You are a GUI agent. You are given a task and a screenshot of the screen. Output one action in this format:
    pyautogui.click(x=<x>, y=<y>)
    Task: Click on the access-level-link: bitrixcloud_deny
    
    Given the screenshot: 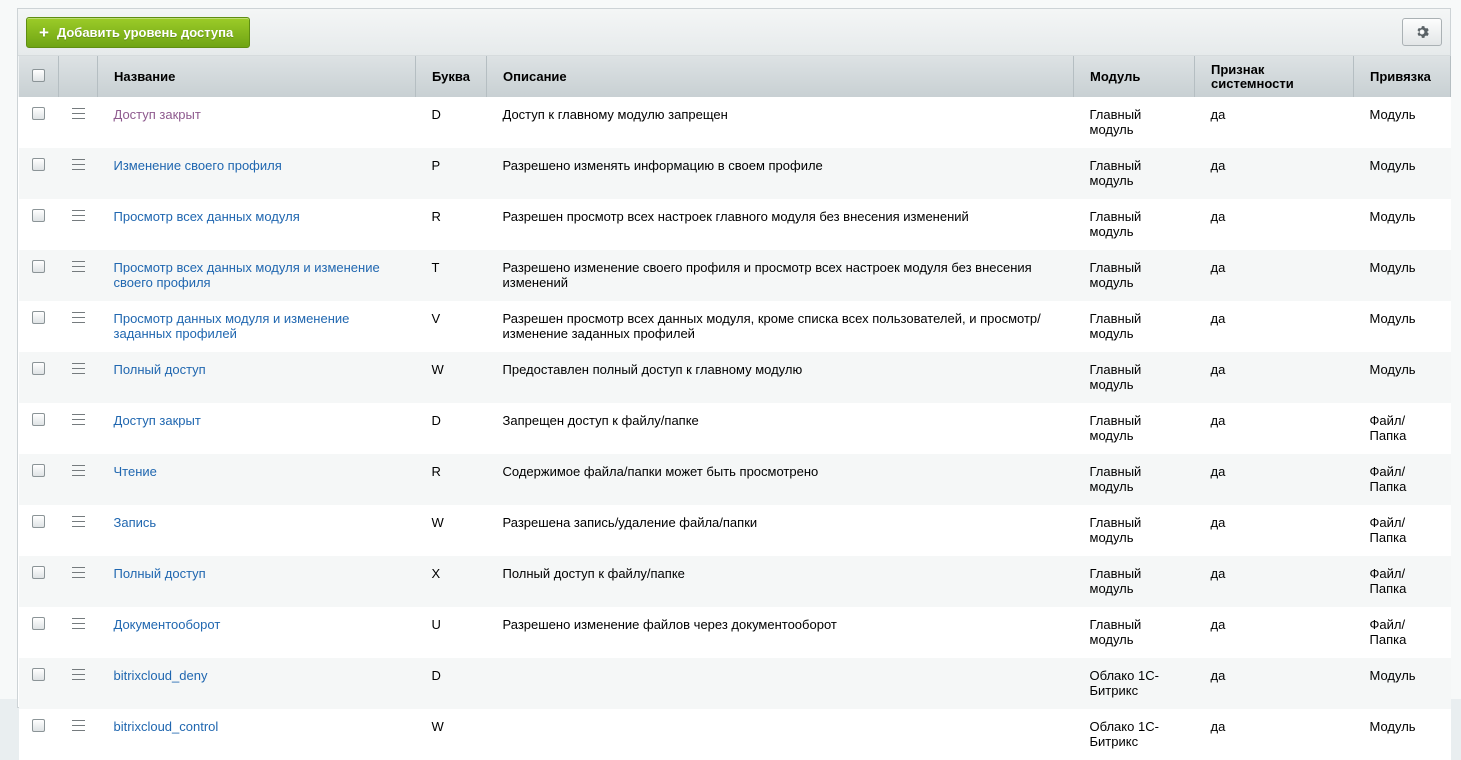 What is the action you would take?
    pyautogui.click(x=161, y=675)
    